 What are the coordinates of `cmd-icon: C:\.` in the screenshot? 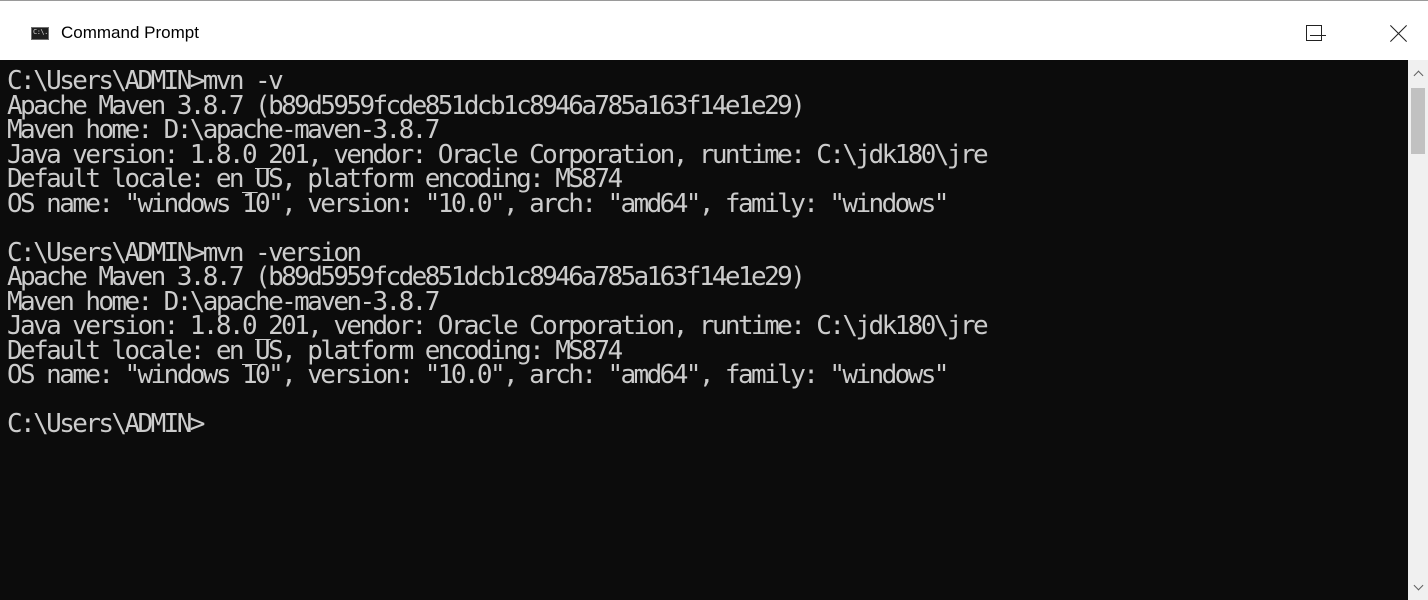 It's located at (40, 33).